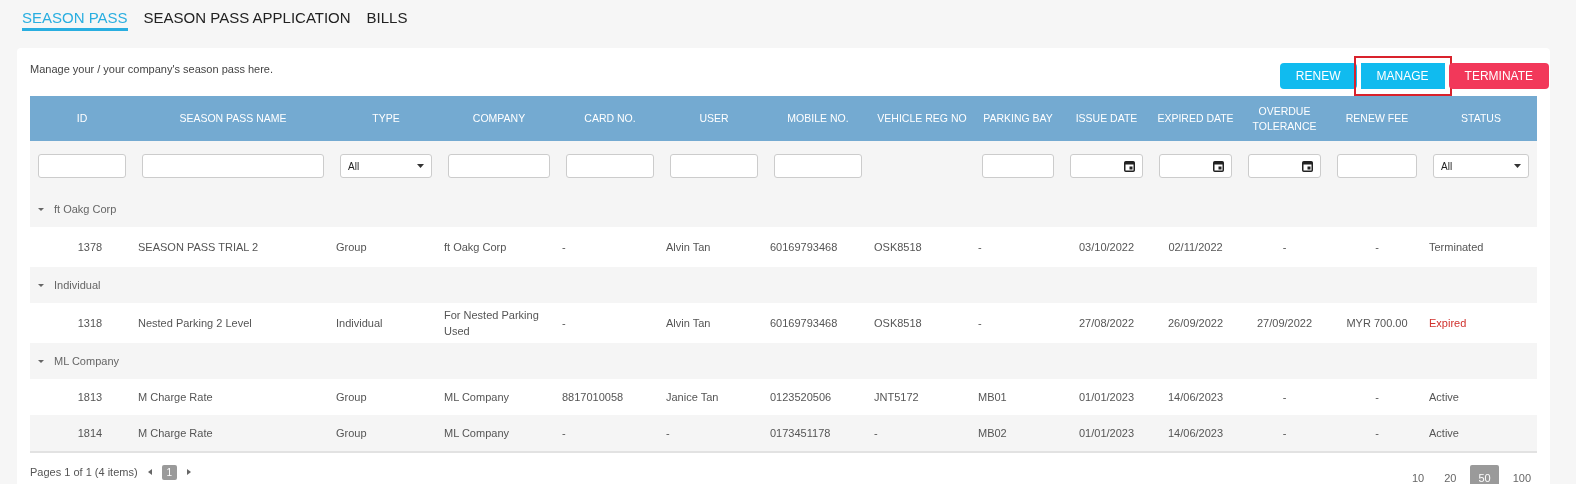 The width and height of the screenshot is (1576, 484). What do you see at coordinates (1377, 118) in the screenshot?
I see `column-header: RENEW FEE` at bounding box center [1377, 118].